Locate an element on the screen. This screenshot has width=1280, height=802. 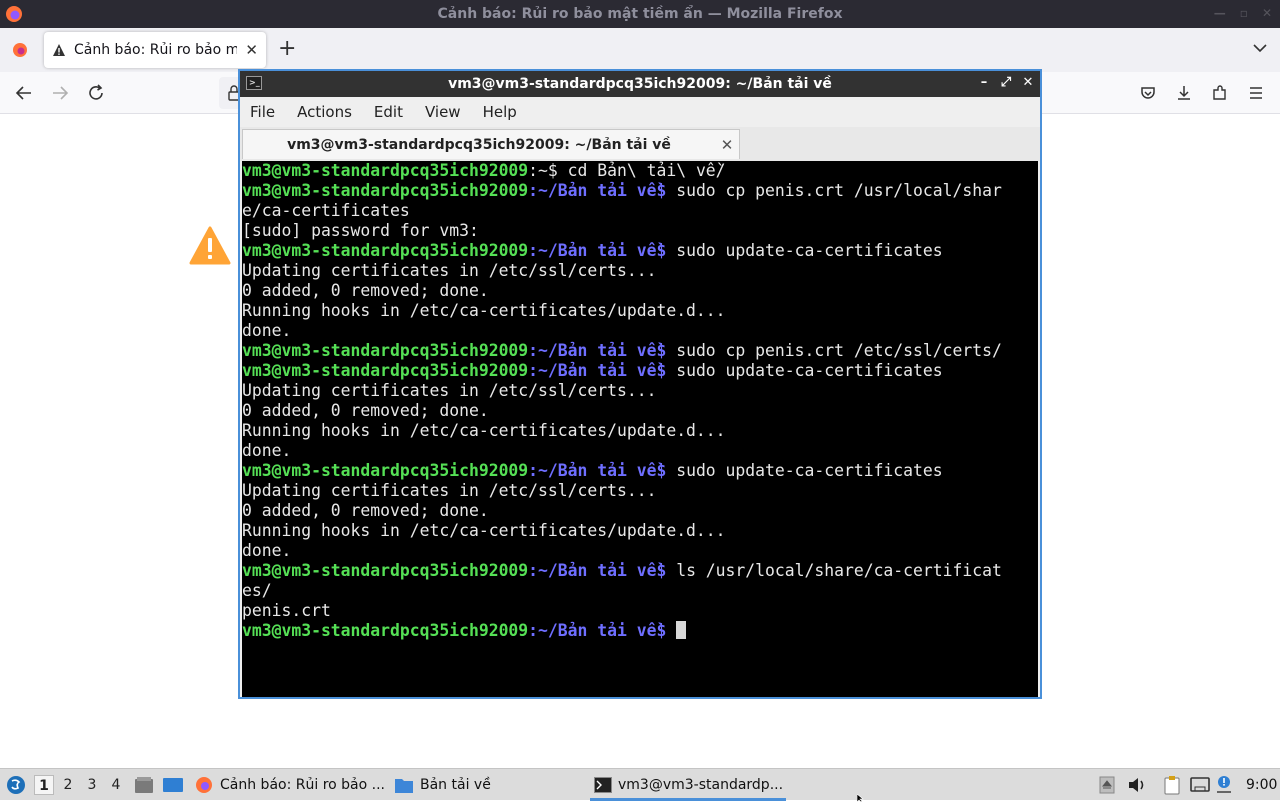
terminal-line: es/ is located at coordinates (257, 590).